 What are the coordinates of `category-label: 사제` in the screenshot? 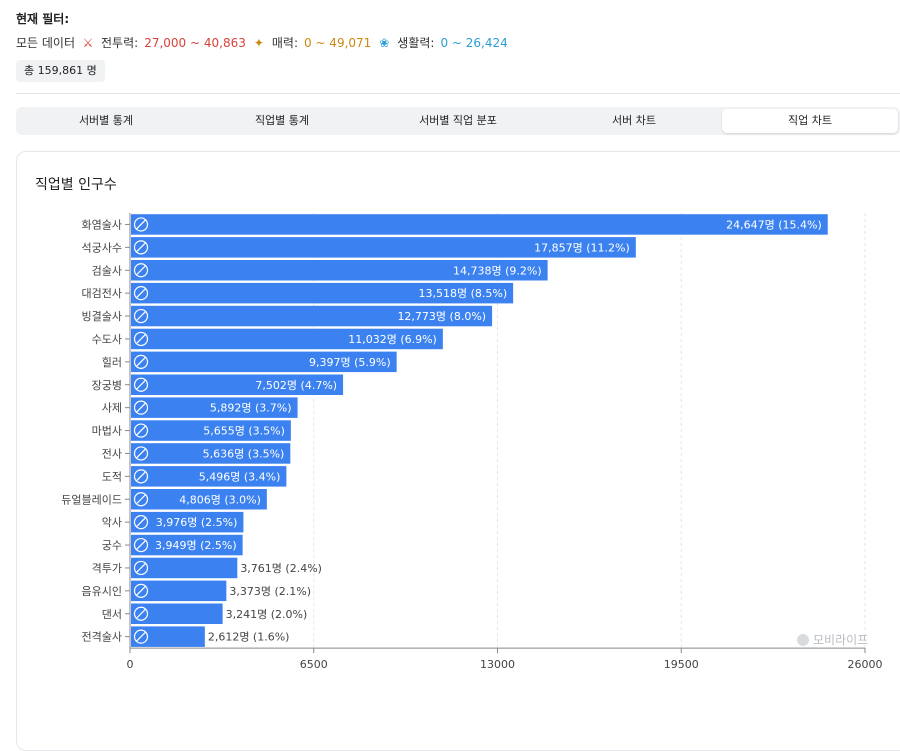 It's located at (112, 408).